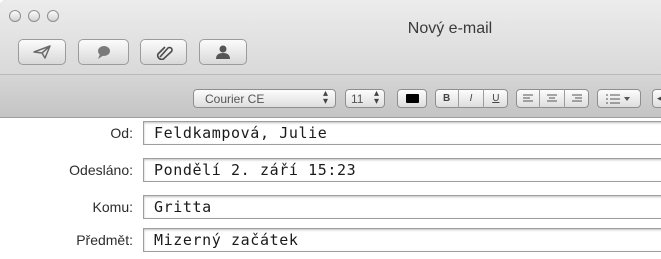 The height and width of the screenshot is (259, 661). I want to click on sent-label: Odesláno:, so click(101, 170).